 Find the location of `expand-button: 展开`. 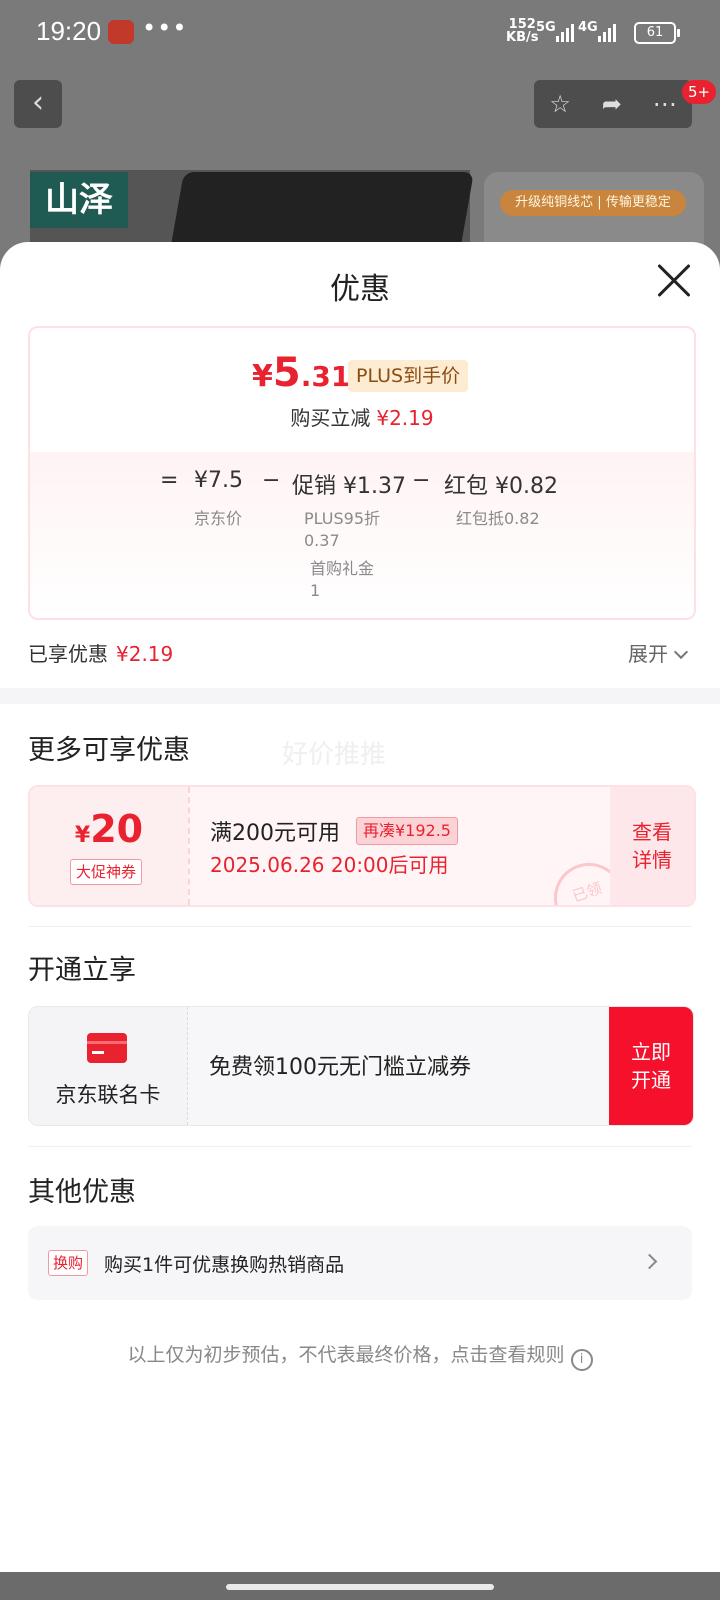

expand-button: 展开 is located at coordinates (658, 652).